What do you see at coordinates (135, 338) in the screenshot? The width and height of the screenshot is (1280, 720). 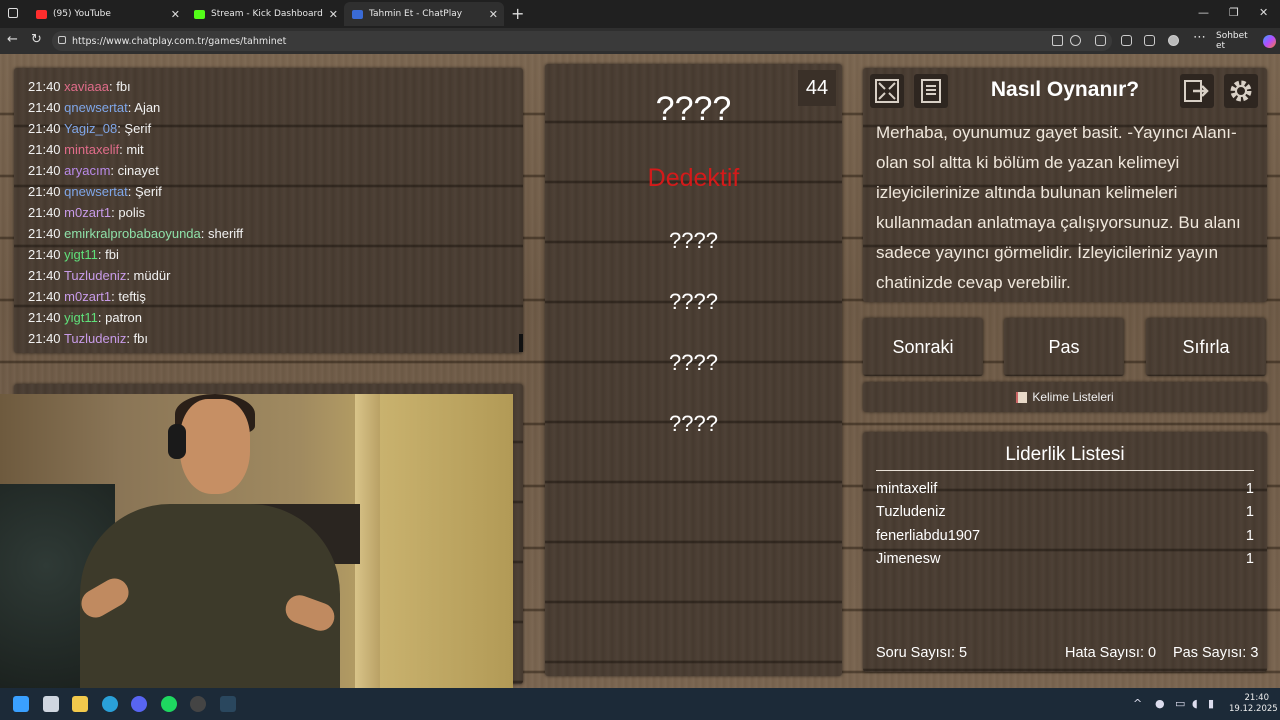 I see `chat-message: 21:40 Tuzludeniz: fbı` at bounding box center [135, 338].